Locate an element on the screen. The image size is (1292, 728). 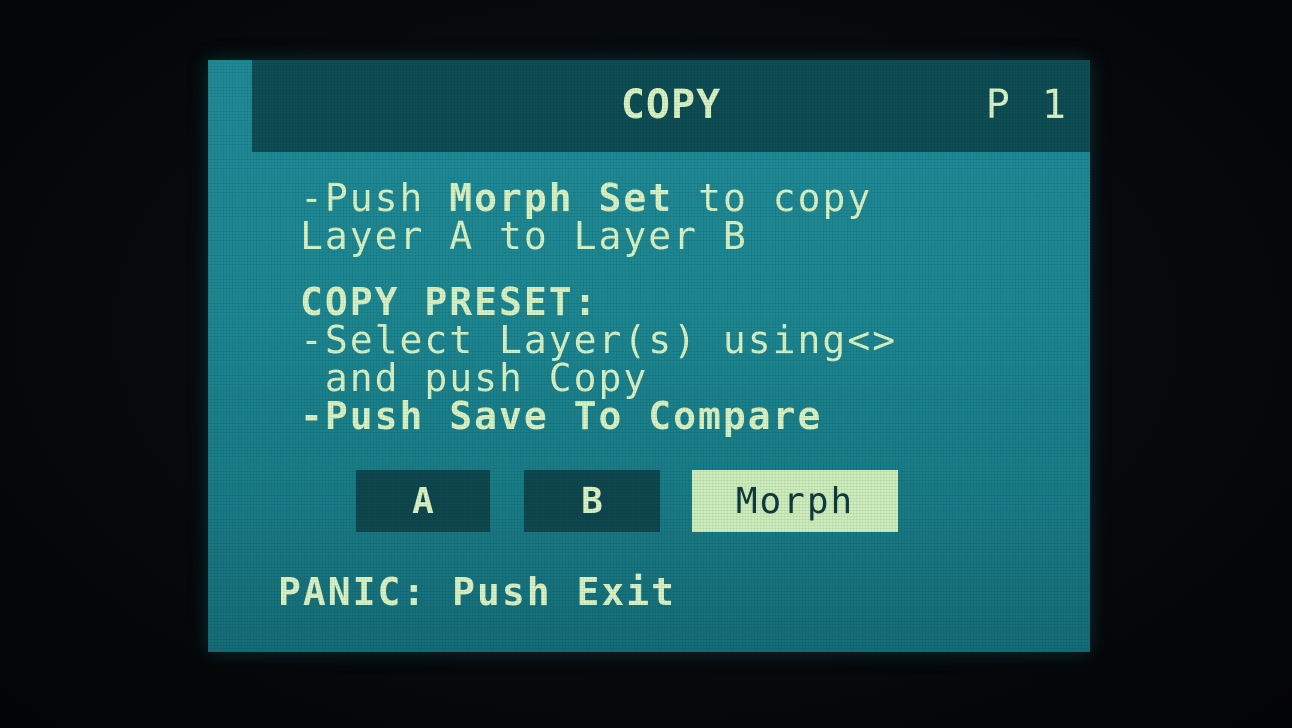
layer-a-button: A is located at coordinates (423, 501).